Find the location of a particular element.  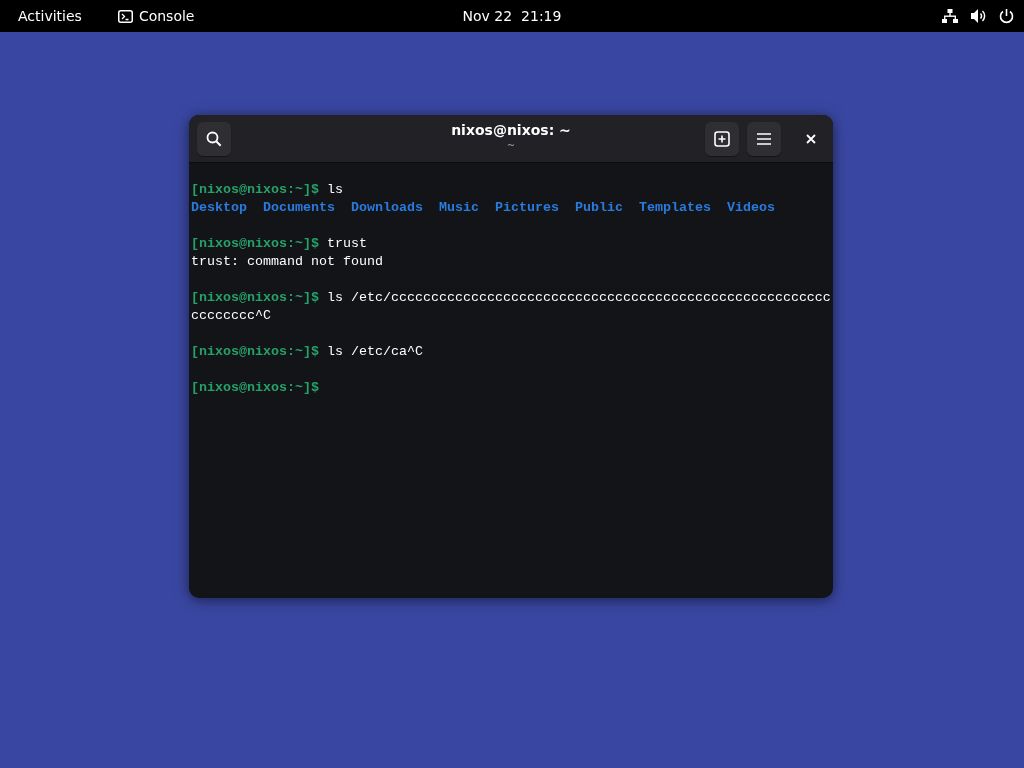

window-subtitle: ~ is located at coordinates (511, 146).